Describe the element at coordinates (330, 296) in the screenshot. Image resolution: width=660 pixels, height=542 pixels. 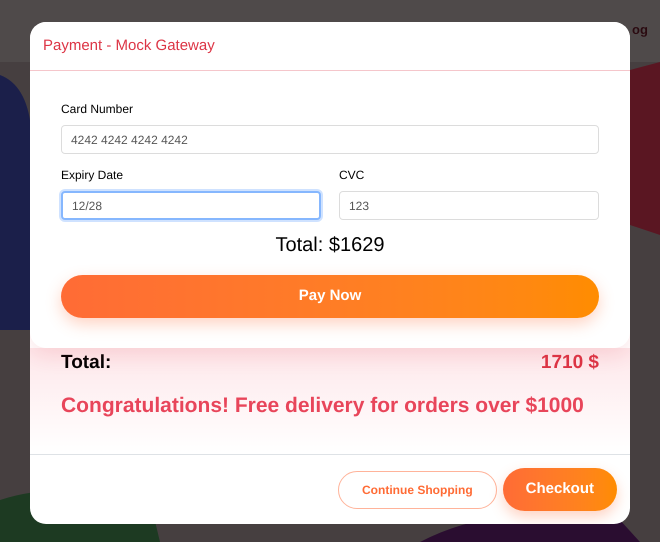
I see `pay-now-button: Pay Now` at that location.